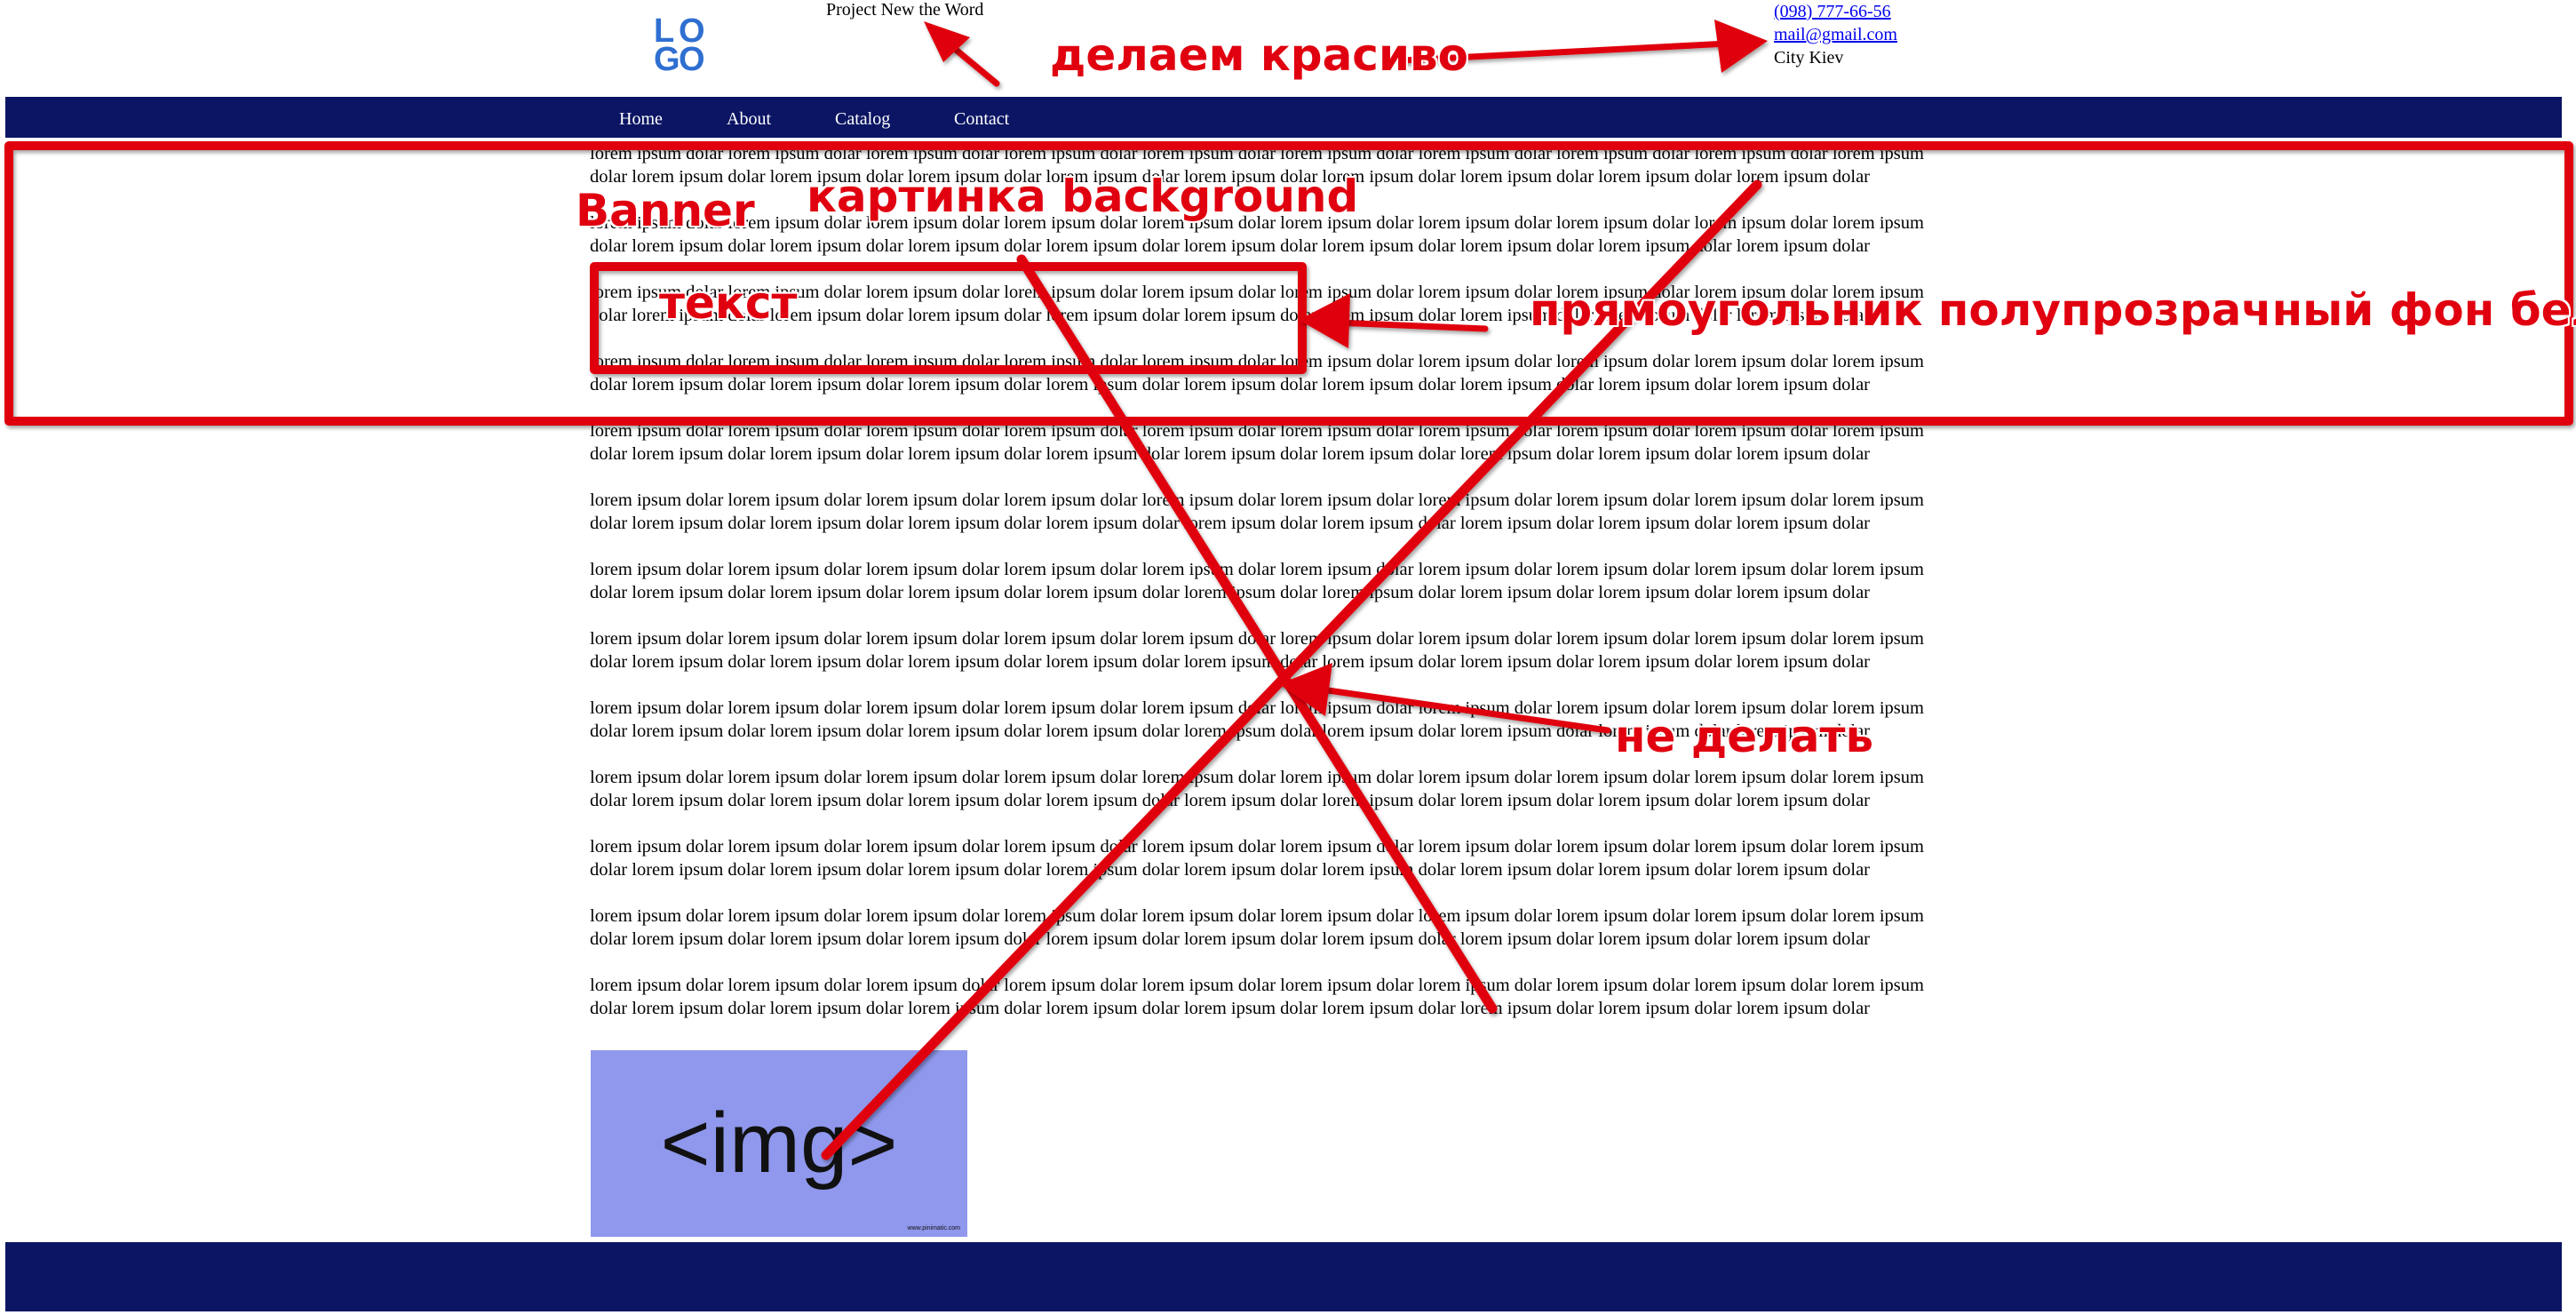 This screenshot has height=1315, width=2576. I want to click on nav-item-contact: Contact, so click(981, 120).